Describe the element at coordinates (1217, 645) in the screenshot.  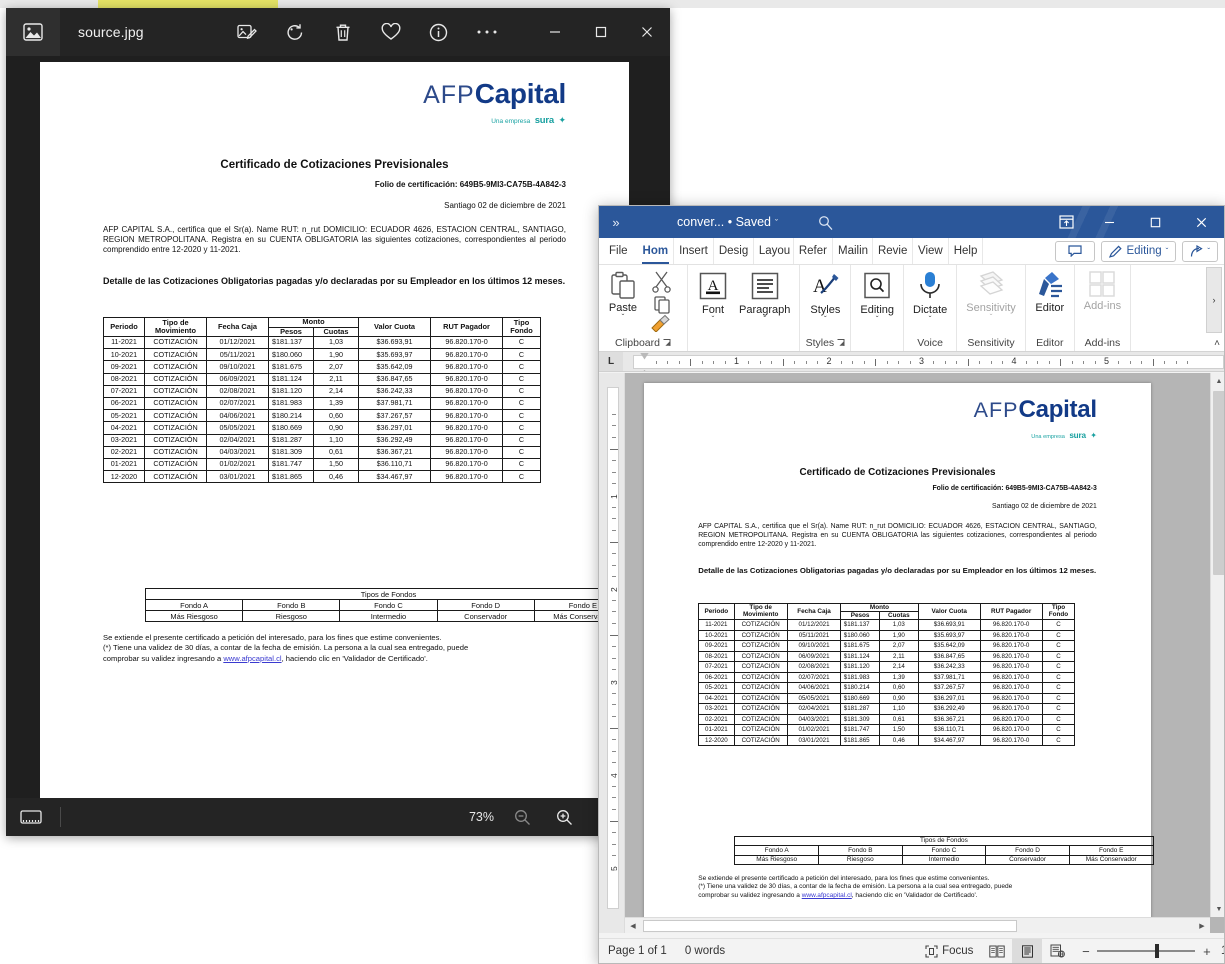
I see `vertical-scrollbar: ▲ ▼` at that location.